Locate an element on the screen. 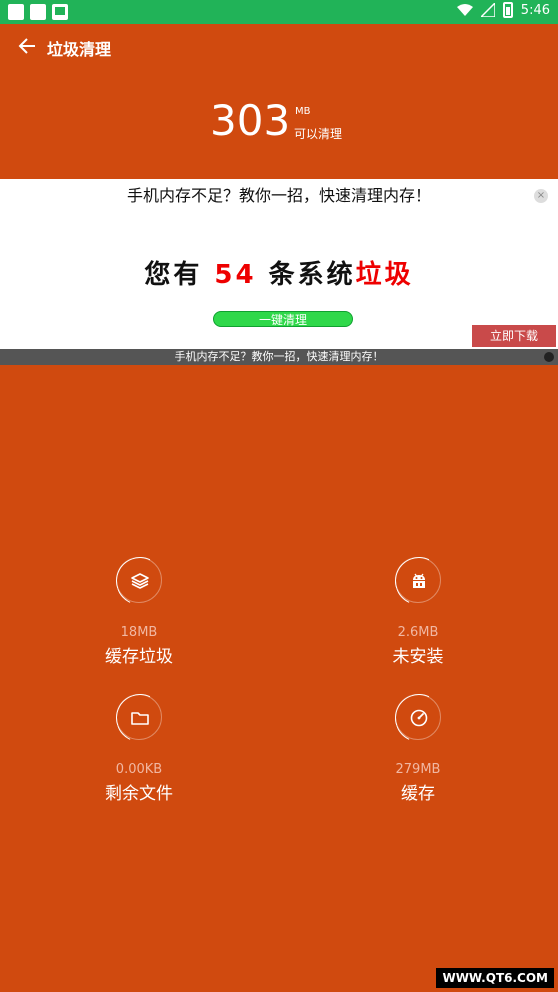  category-label: 缓存垃圾 is located at coordinates (139, 657).